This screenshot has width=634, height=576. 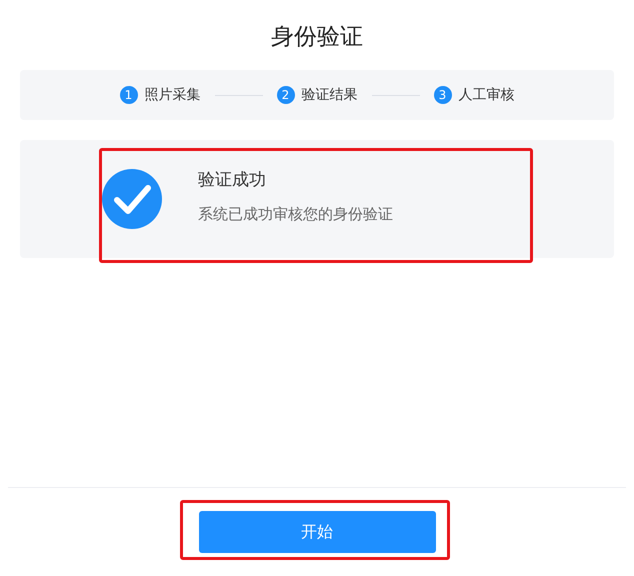 What do you see at coordinates (486, 95) in the screenshot?
I see `step-label: 人工审核` at bounding box center [486, 95].